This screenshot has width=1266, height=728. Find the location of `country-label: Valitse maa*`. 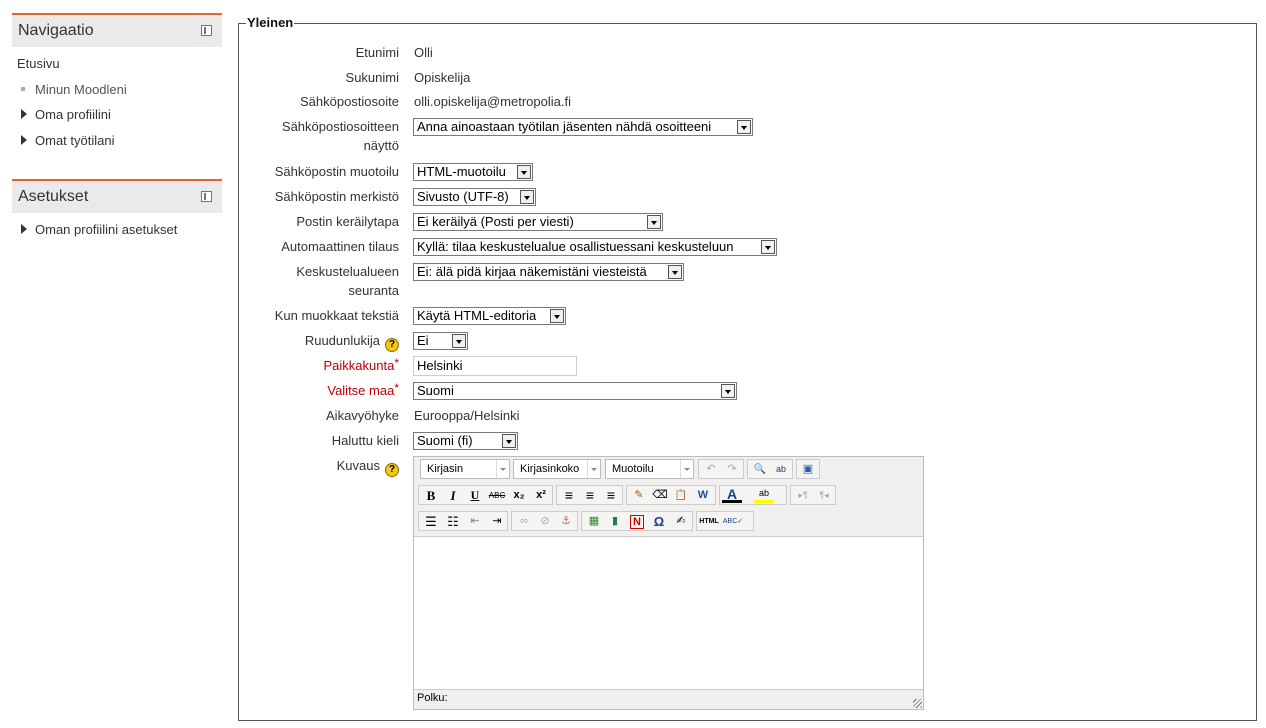

country-label: Valitse maa* is located at coordinates (363, 391).